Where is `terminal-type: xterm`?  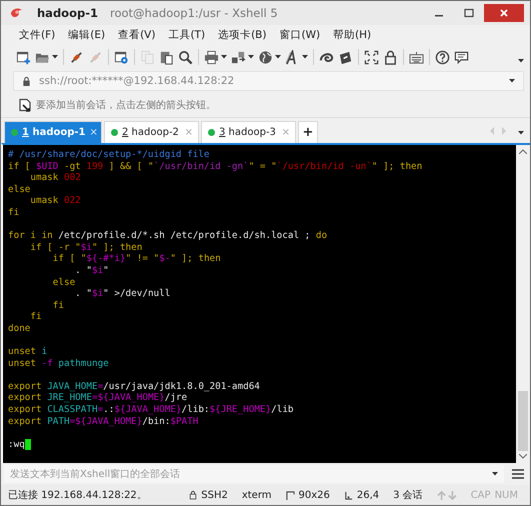
terminal-type: xterm is located at coordinates (257, 495).